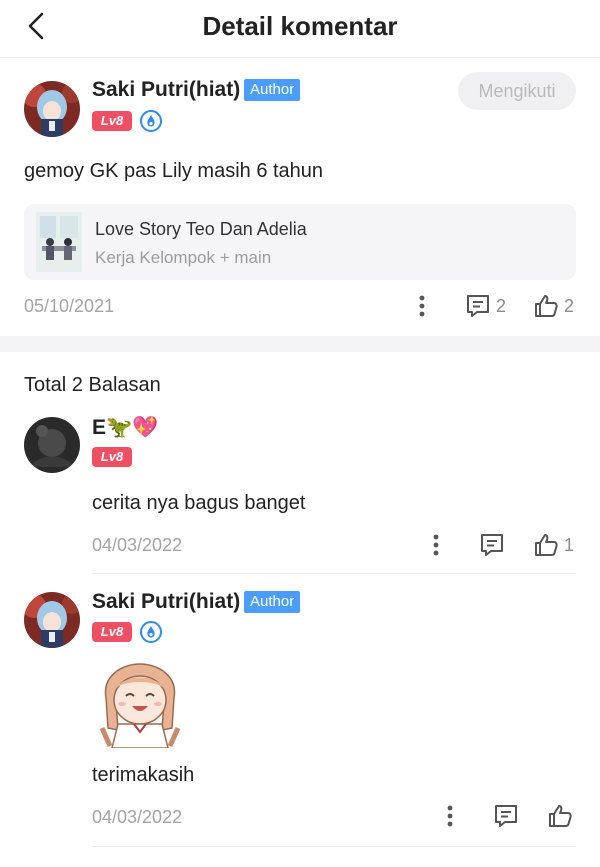  What do you see at coordinates (569, 306) in the screenshot?
I see `like-count: 2` at bounding box center [569, 306].